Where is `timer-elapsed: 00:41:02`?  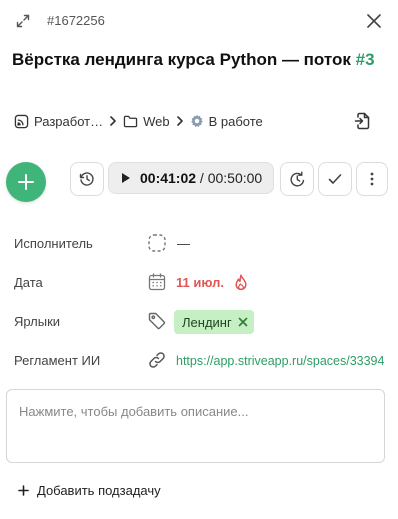 timer-elapsed: 00:41:02 is located at coordinates (168, 178).